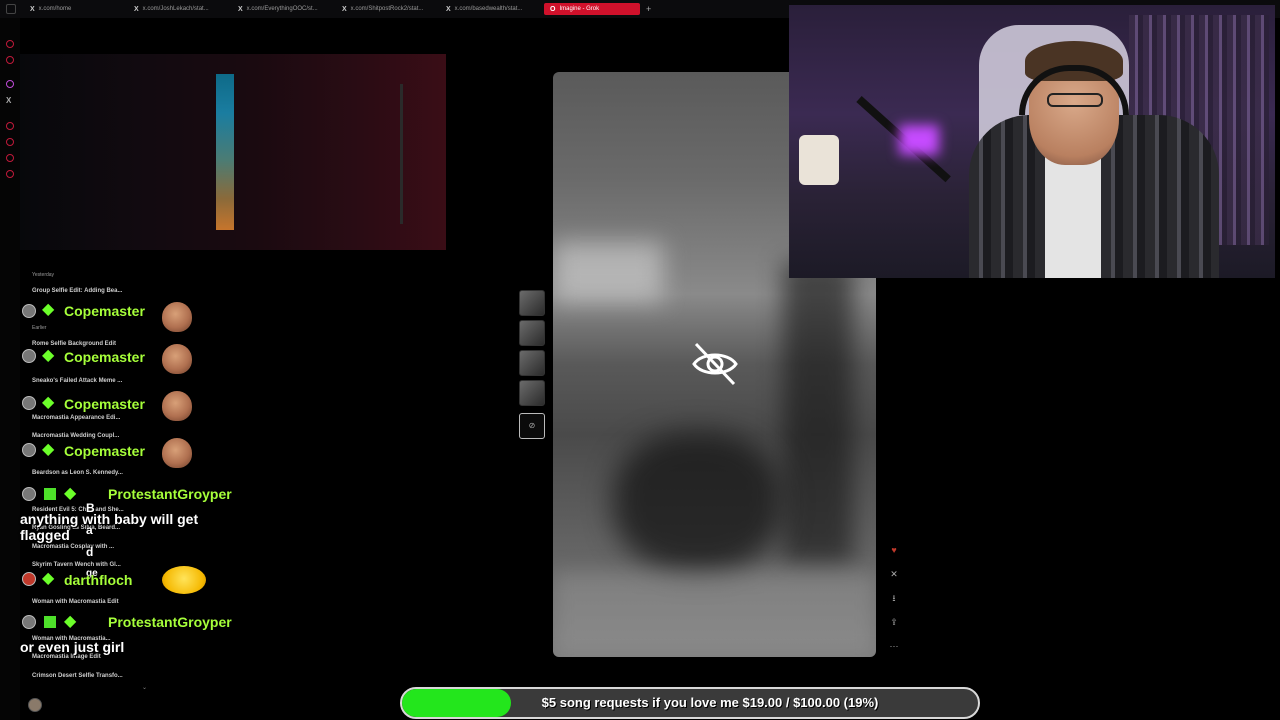 This screenshot has width=1280, height=720. What do you see at coordinates (109, 527) in the screenshot?
I see `chat-message: anything with baby will get flagged` at bounding box center [109, 527].